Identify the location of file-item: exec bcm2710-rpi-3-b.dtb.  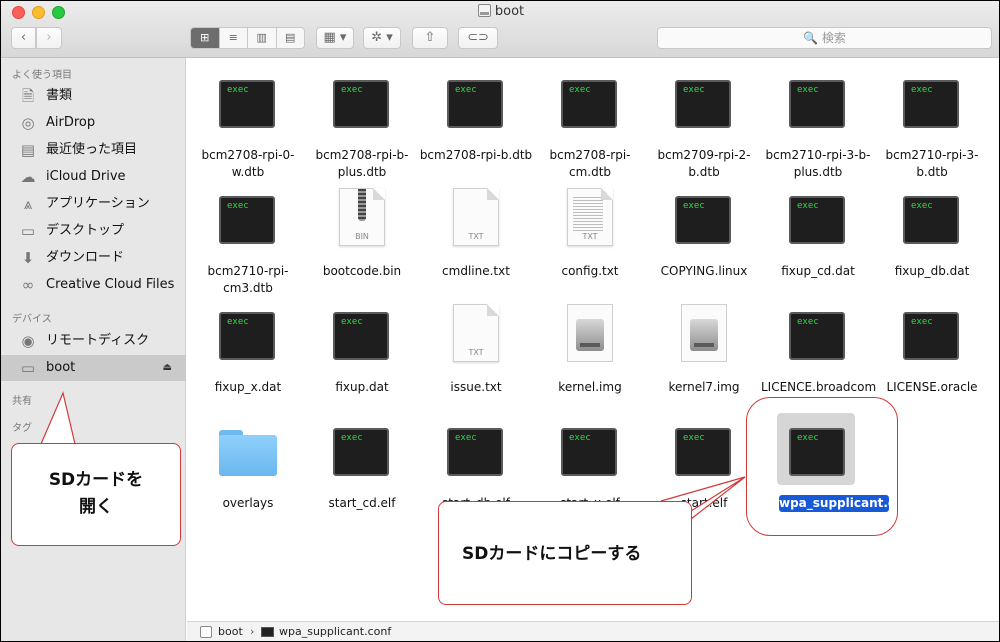
(930, 122).